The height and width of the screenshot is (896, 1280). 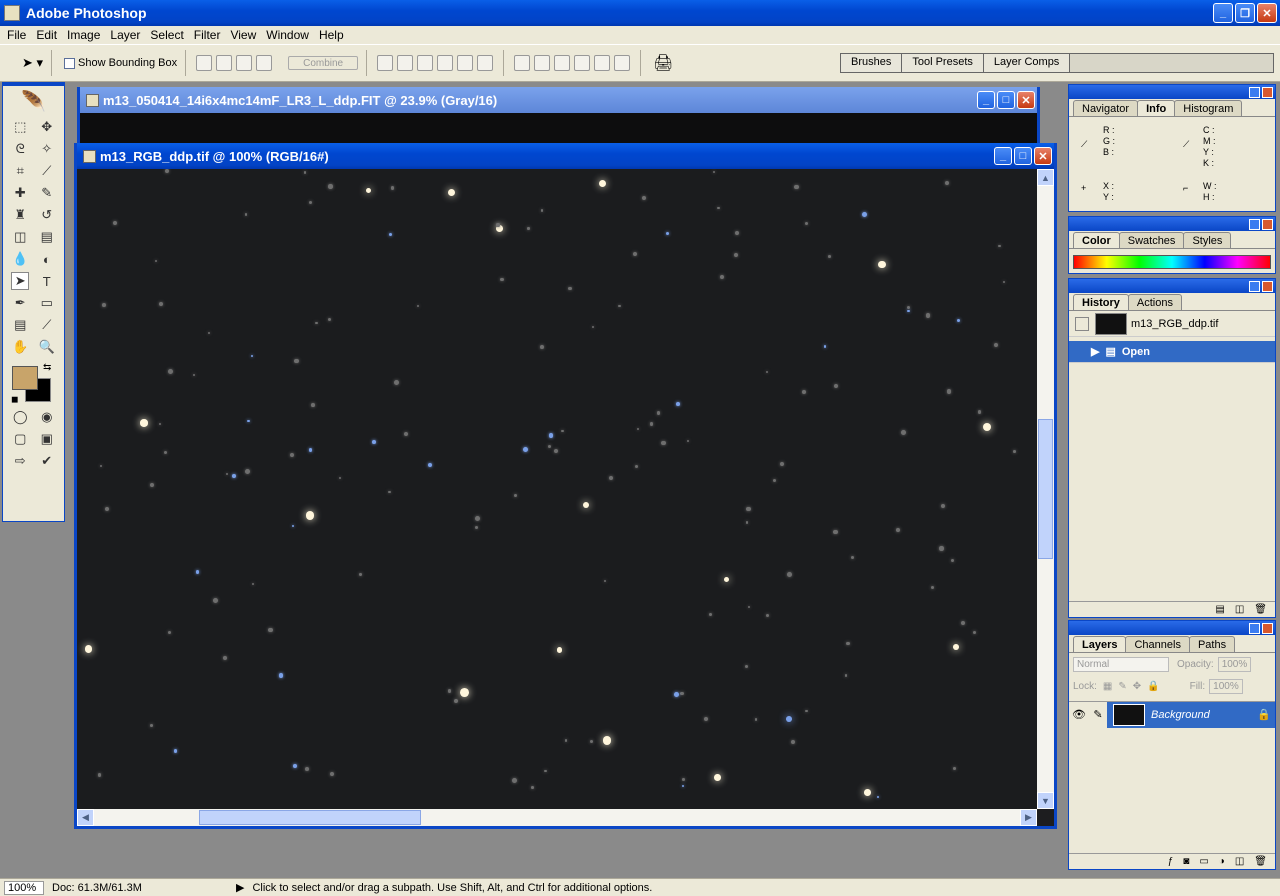 What do you see at coordinates (1157, 644) in the screenshot?
I see `tab-channels: Channels` at bounding box center [1157, 644].